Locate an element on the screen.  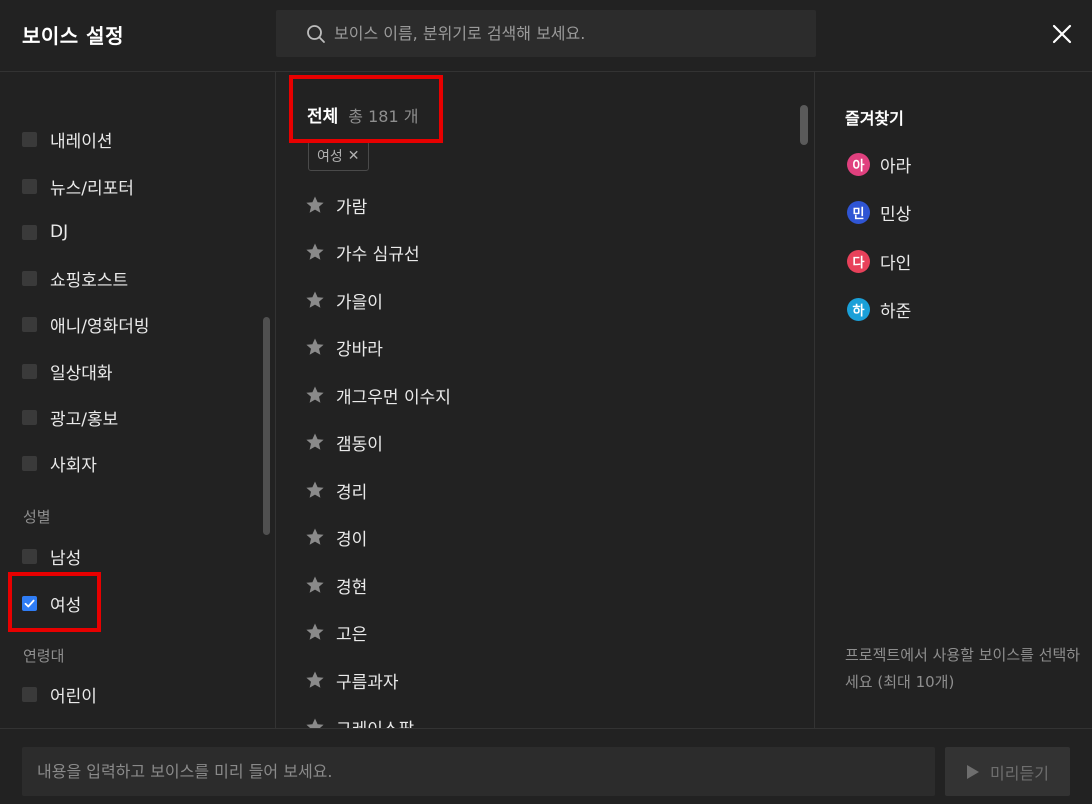
chip-label: 여성 is located at coordinates (330, 157).